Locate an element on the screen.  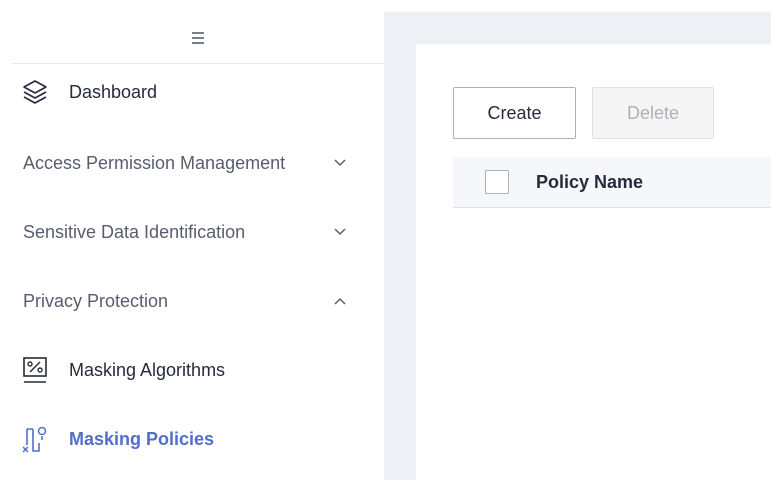
layers-icon is located at coordinates (35, 92).